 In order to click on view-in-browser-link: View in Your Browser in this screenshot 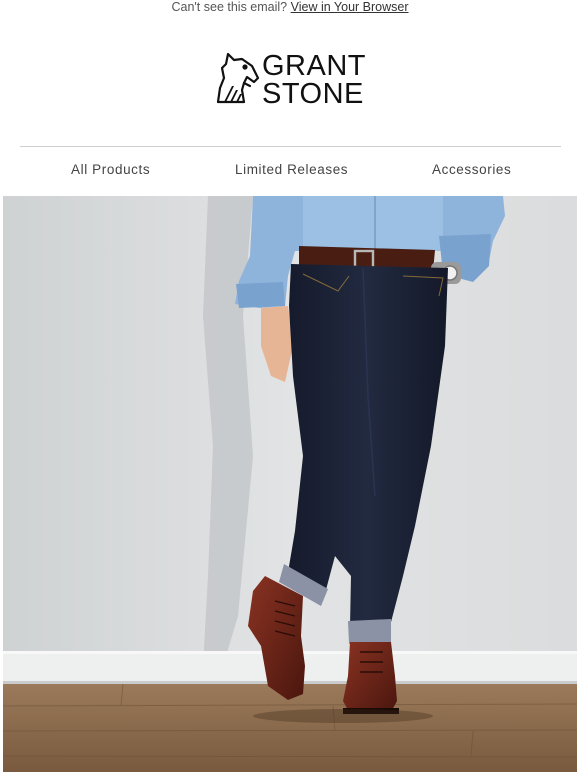, I will do `click(350, 7)`.